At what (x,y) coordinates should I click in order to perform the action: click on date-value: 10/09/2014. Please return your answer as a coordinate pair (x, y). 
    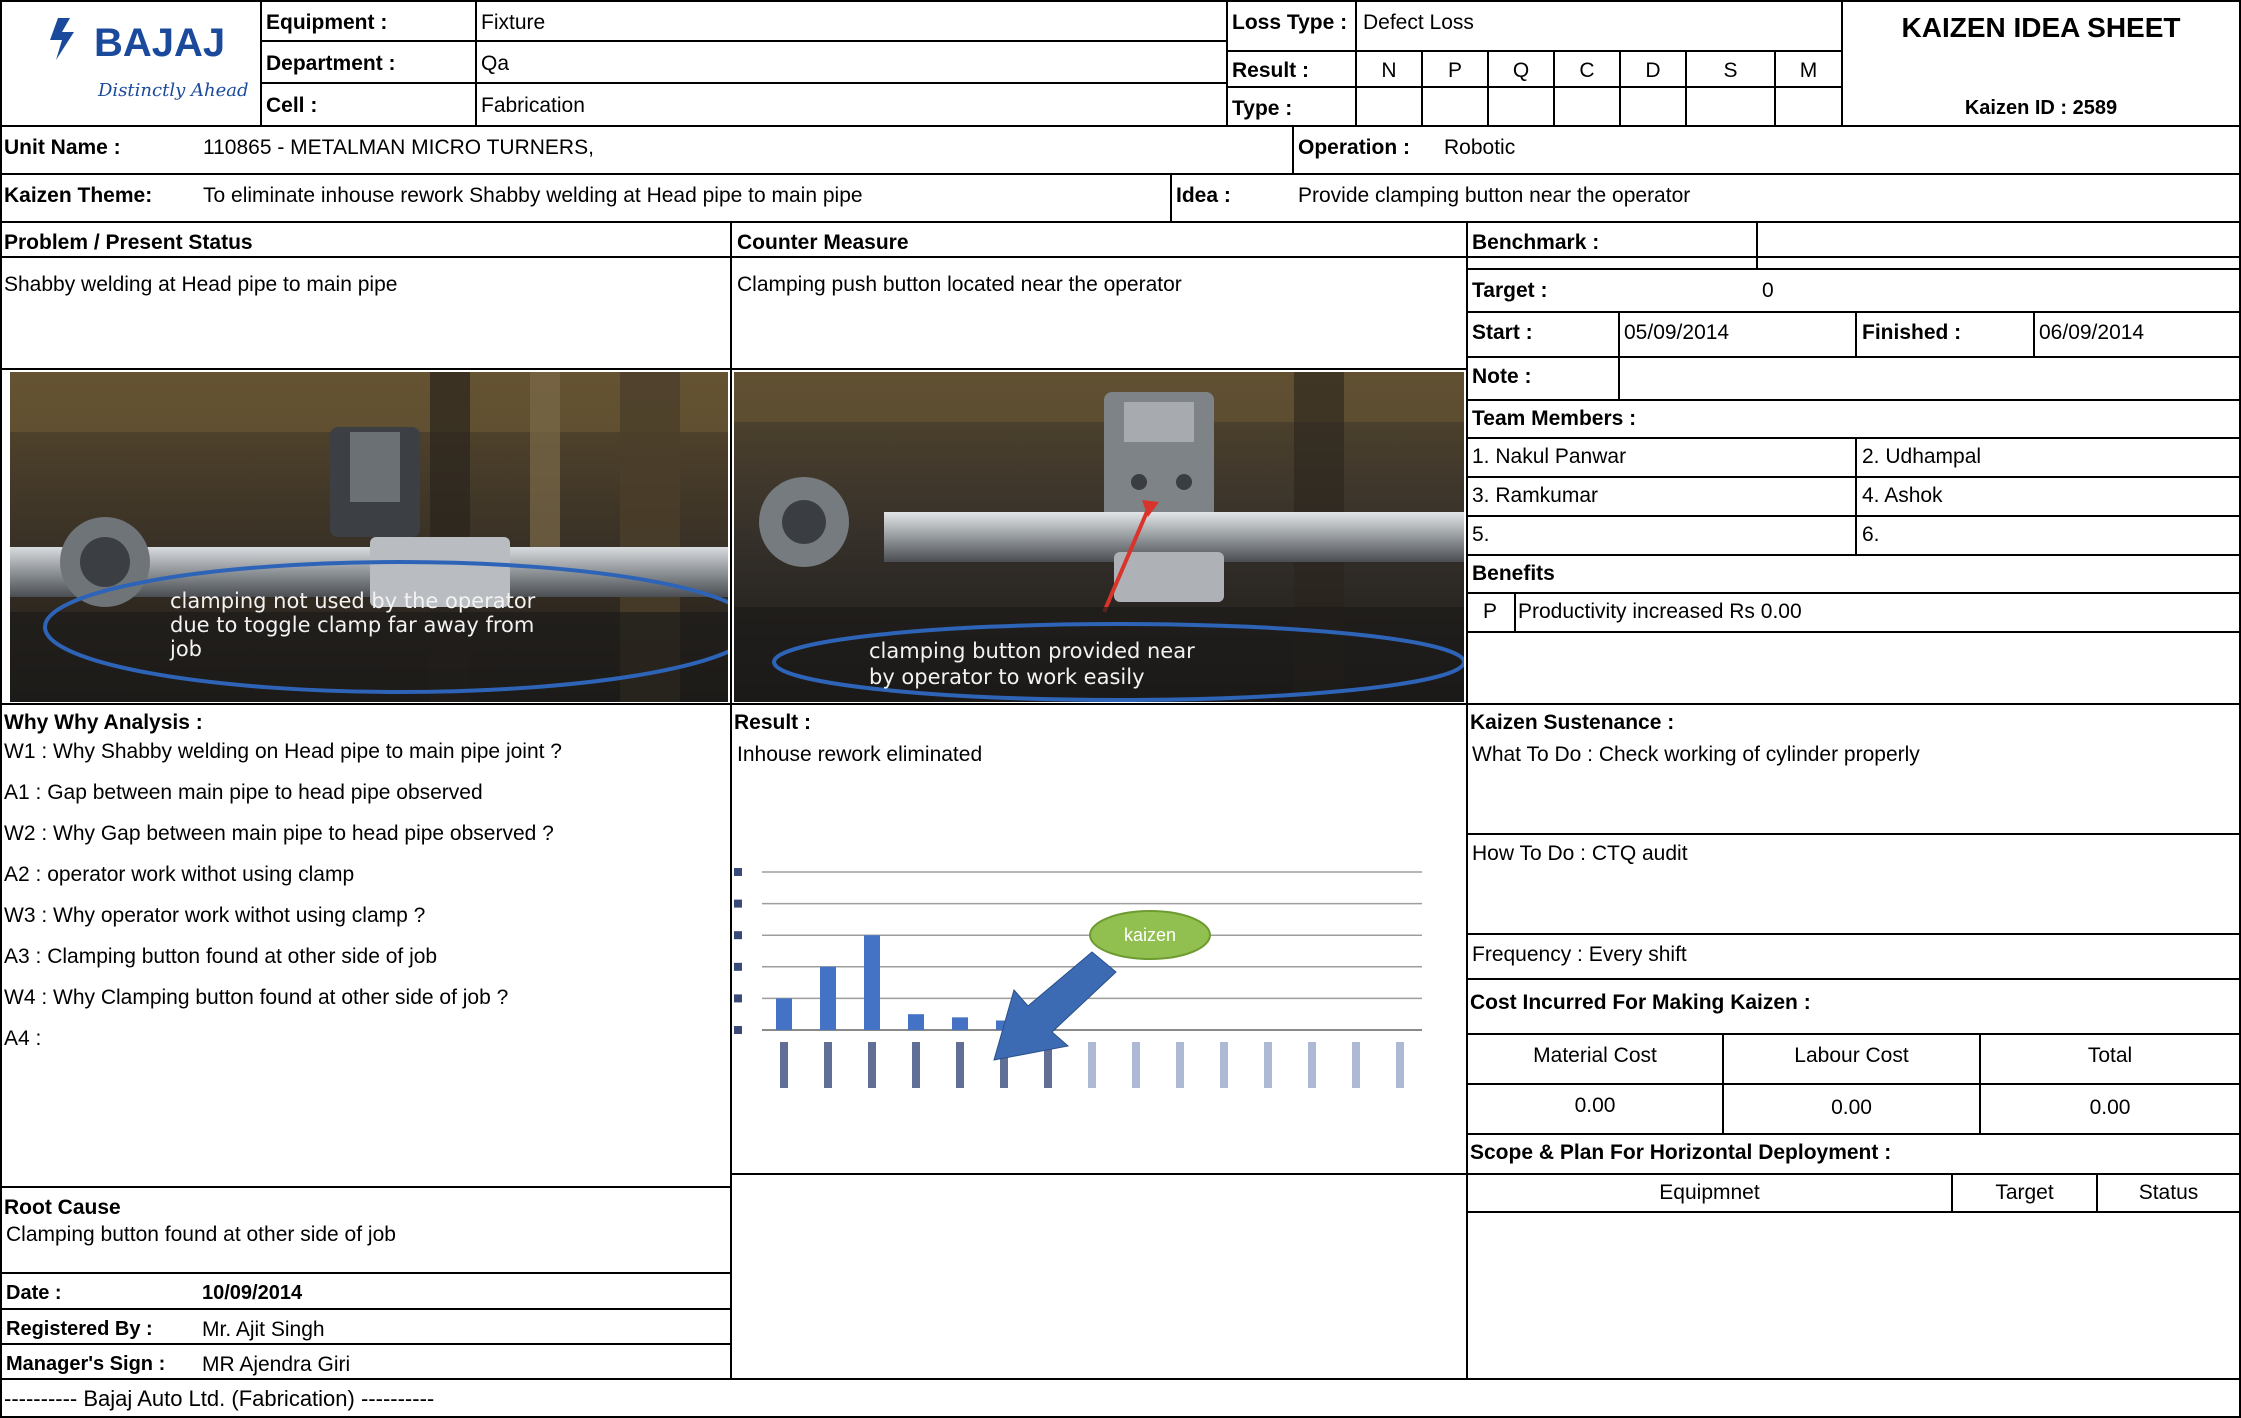
    Looking at the image, I should click on (252, 1293).